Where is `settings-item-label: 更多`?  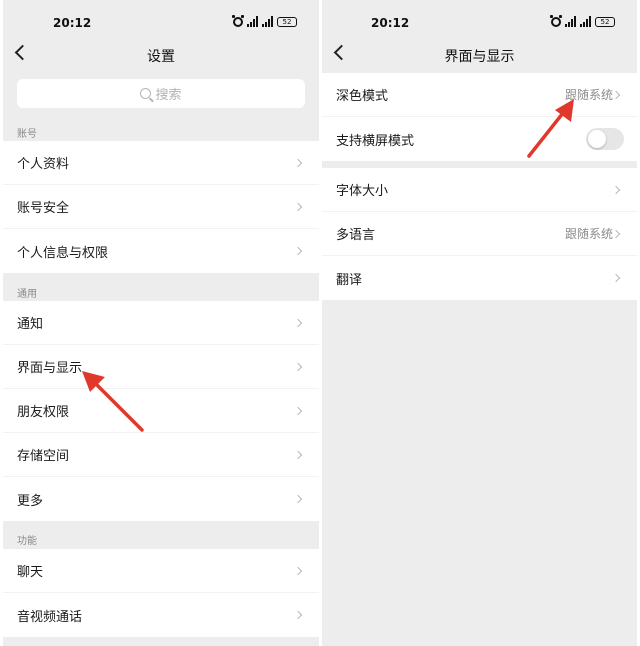 settings-item-label: 更多 is located at coordinates (30, 501).